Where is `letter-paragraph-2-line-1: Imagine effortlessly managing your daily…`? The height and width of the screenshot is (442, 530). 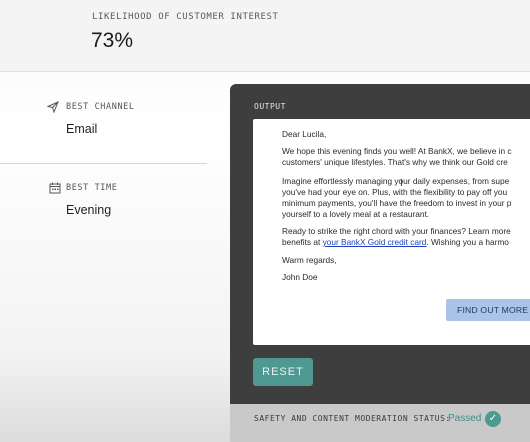
letter-paragraph-2-line-1: Imagine effortlessly managing your daily… is located at coordinates (396, 181).